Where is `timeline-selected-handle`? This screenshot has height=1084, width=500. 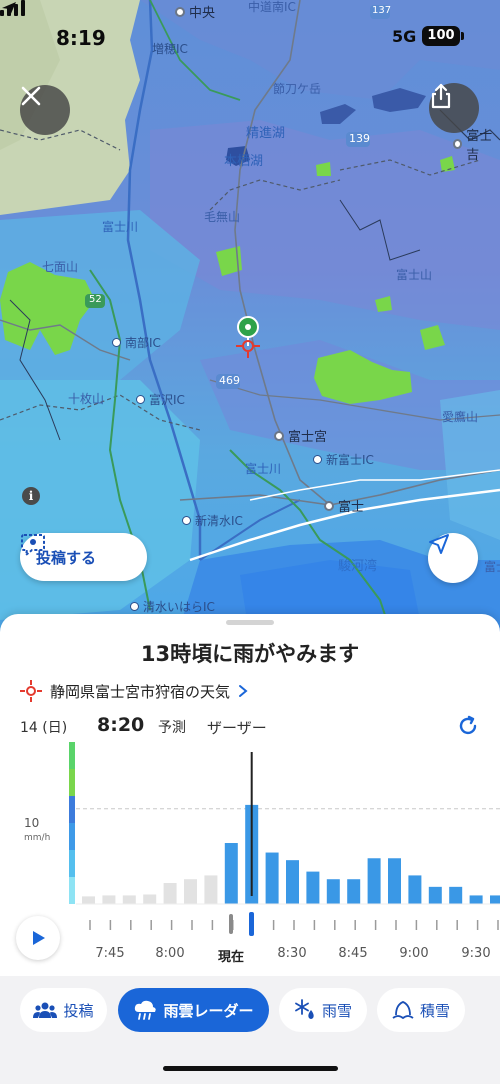 timeline-selected-handle is located at coordinates (251, 924).